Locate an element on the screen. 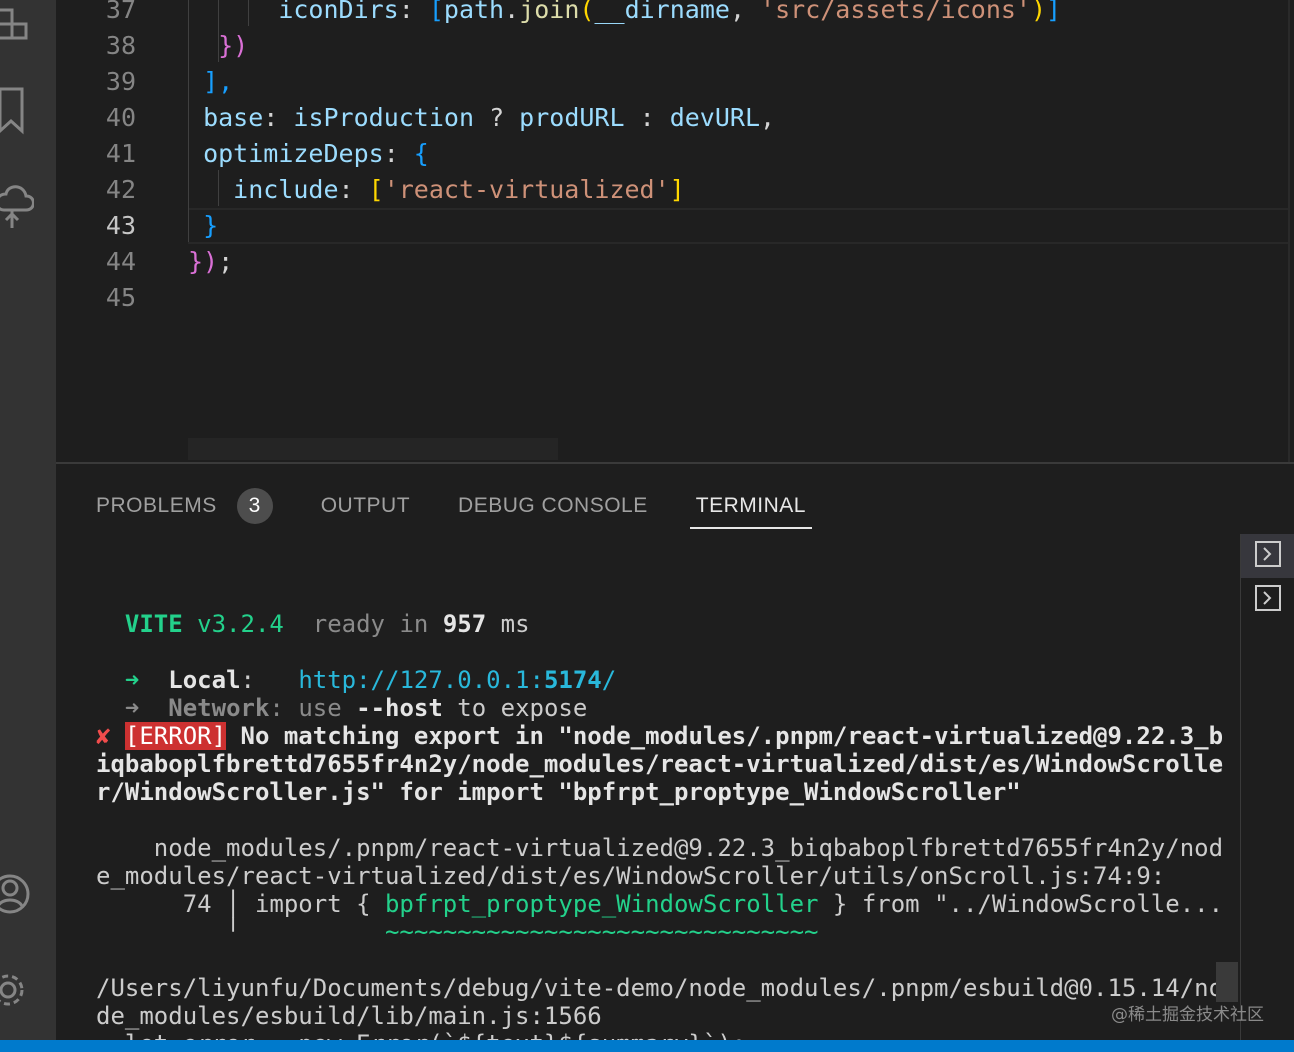 The image size is (1294, 1052). panel-tabs: PROBLEMS 3 OUTPUT DEBUG CONSOLE TERMINAL is located at coordinates (475, 506).